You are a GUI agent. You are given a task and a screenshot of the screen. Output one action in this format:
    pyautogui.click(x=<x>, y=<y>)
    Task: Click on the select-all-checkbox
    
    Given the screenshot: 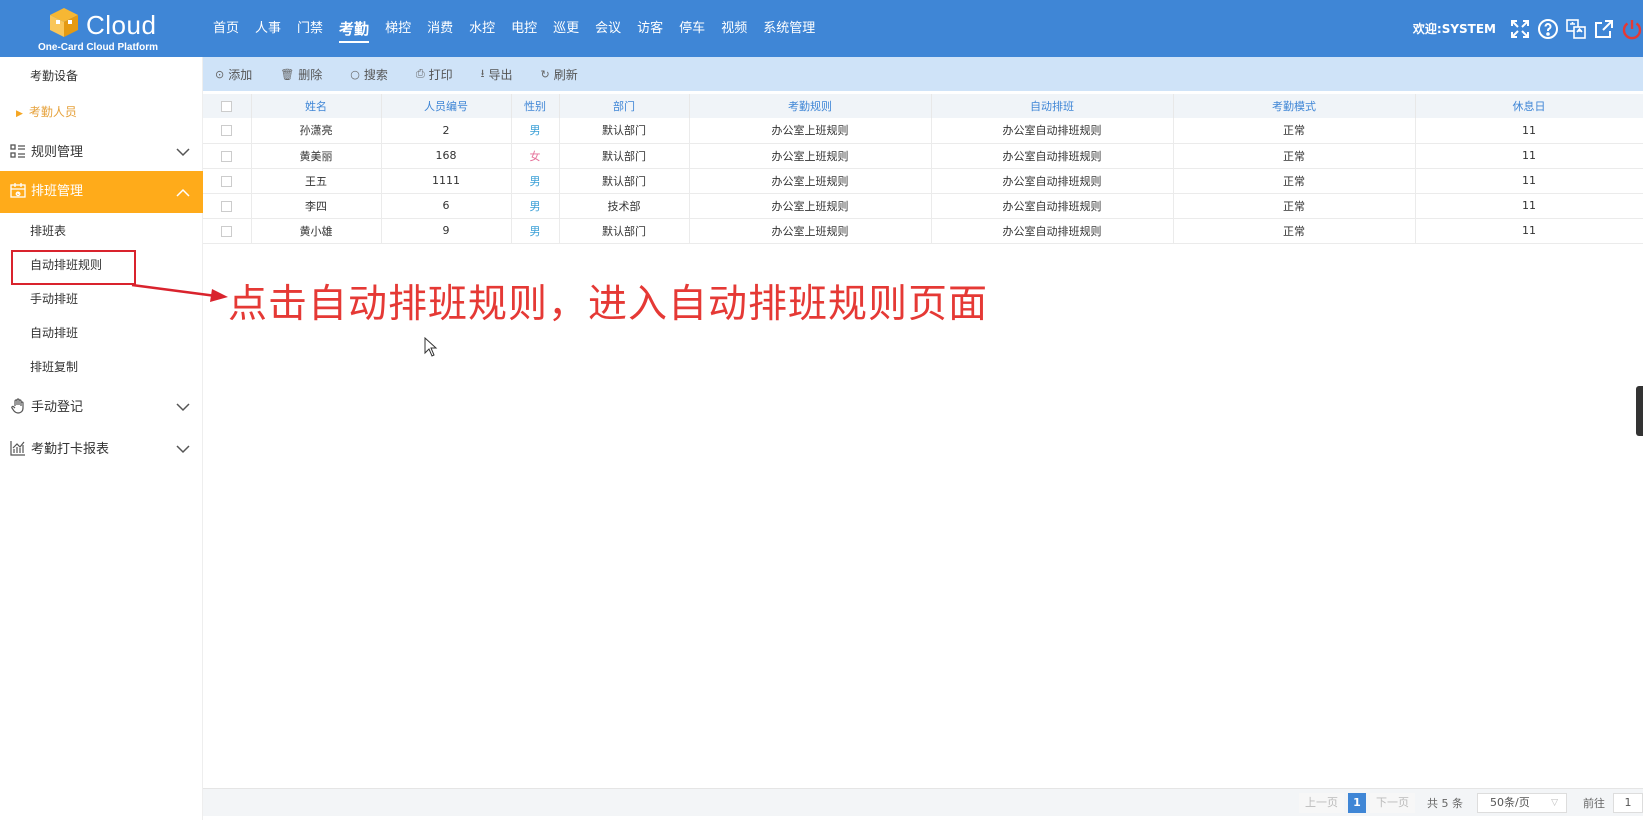 What is the action you would take?
    pyautogui.click(x=227, y=106)
    